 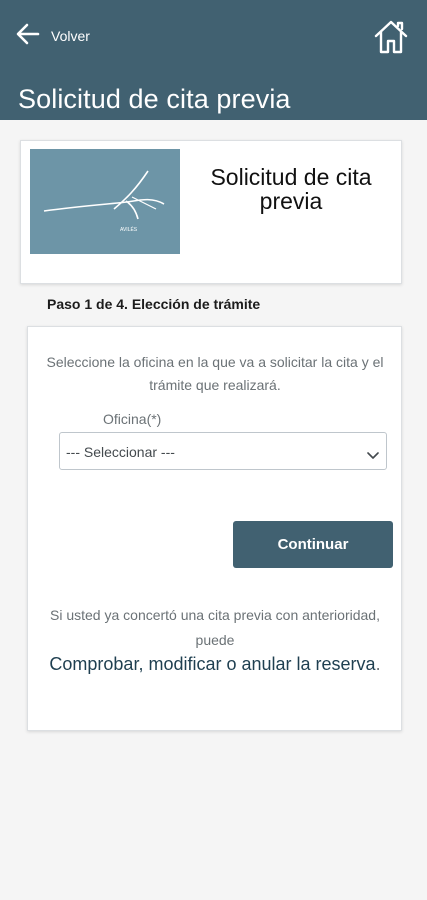 What do you see at coordinates (291, 189) in the screenshot?
I see `card-title: Solicitud de cita previa` at bounding box center [291, 189].